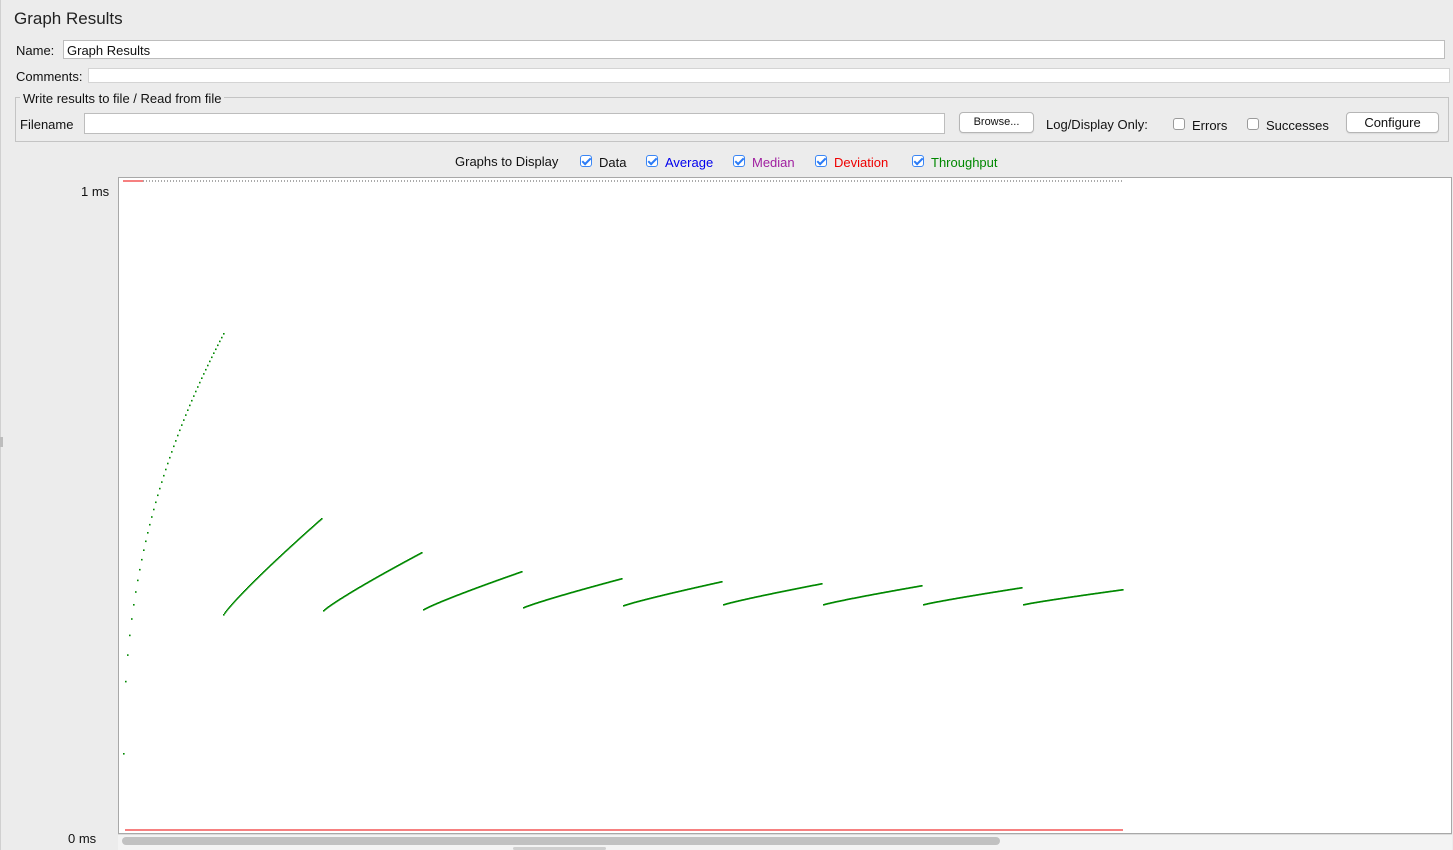 This screenshot has width=1453, height=850. What do you see at coordinates (0, 425) in the screenshot?
I see `window-left-edge` at bounding box center [0, 425].